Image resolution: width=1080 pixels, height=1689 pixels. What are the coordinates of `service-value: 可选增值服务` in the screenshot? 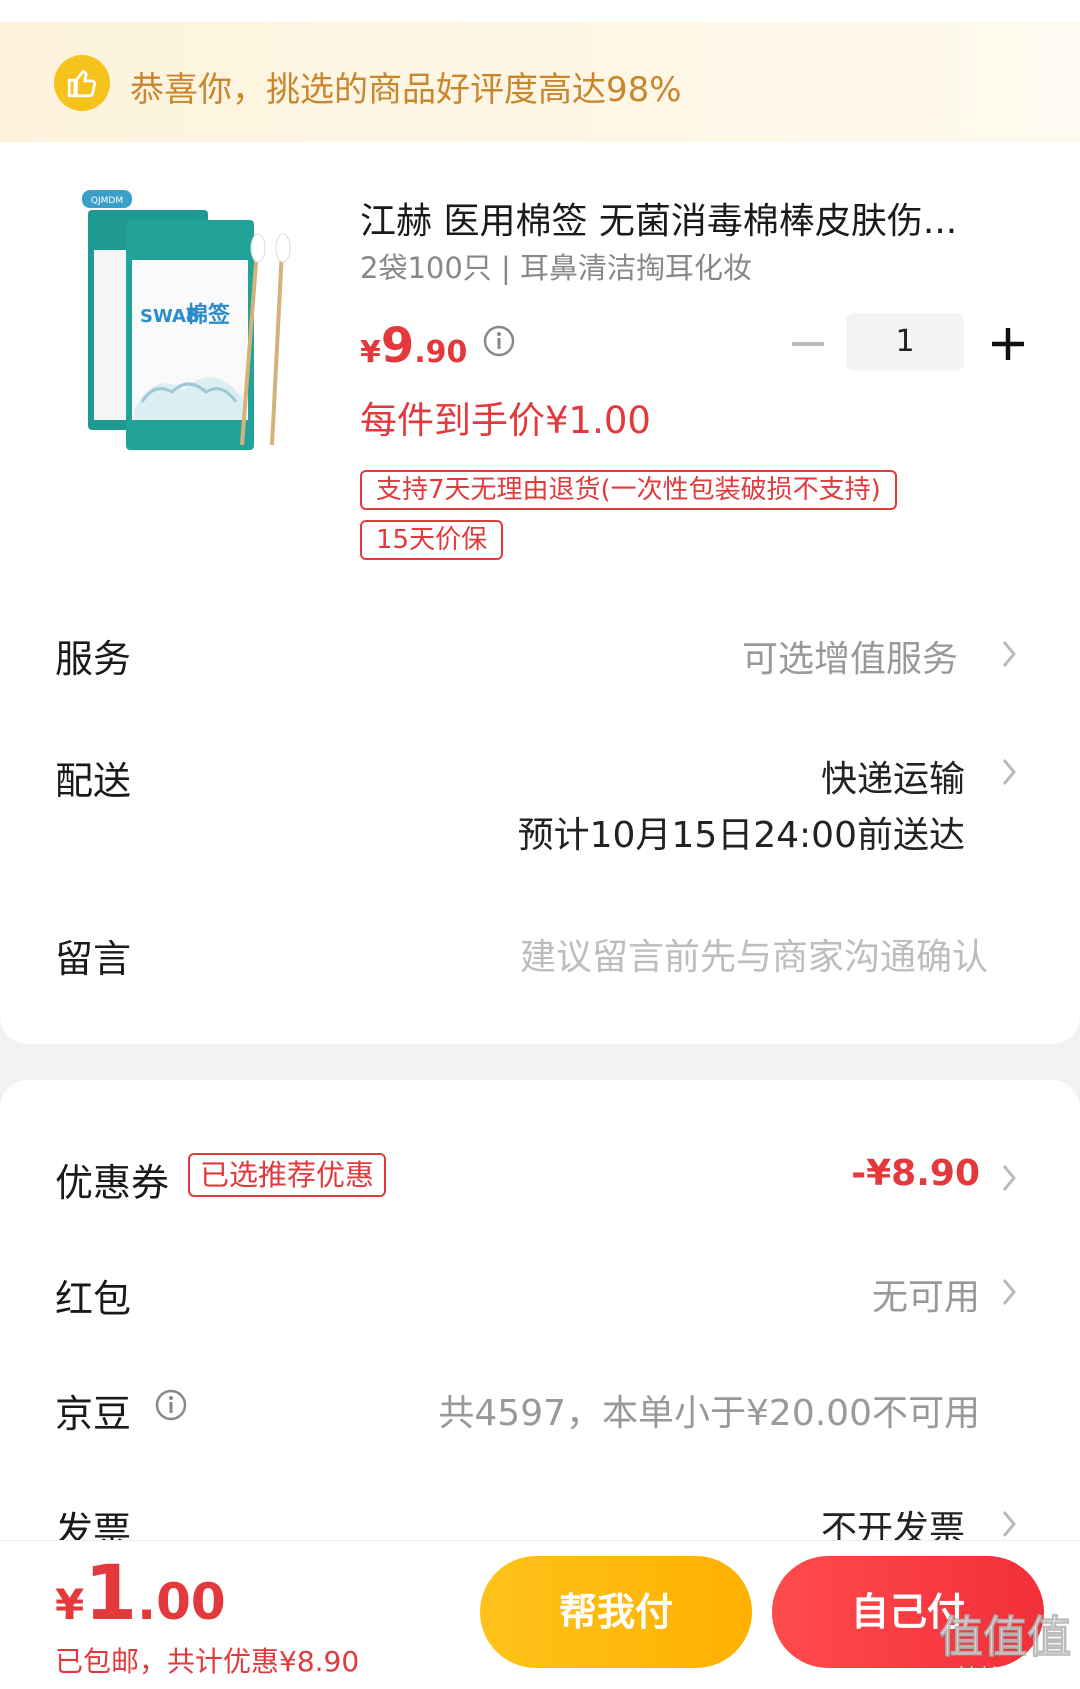 It's located at (850, 656).